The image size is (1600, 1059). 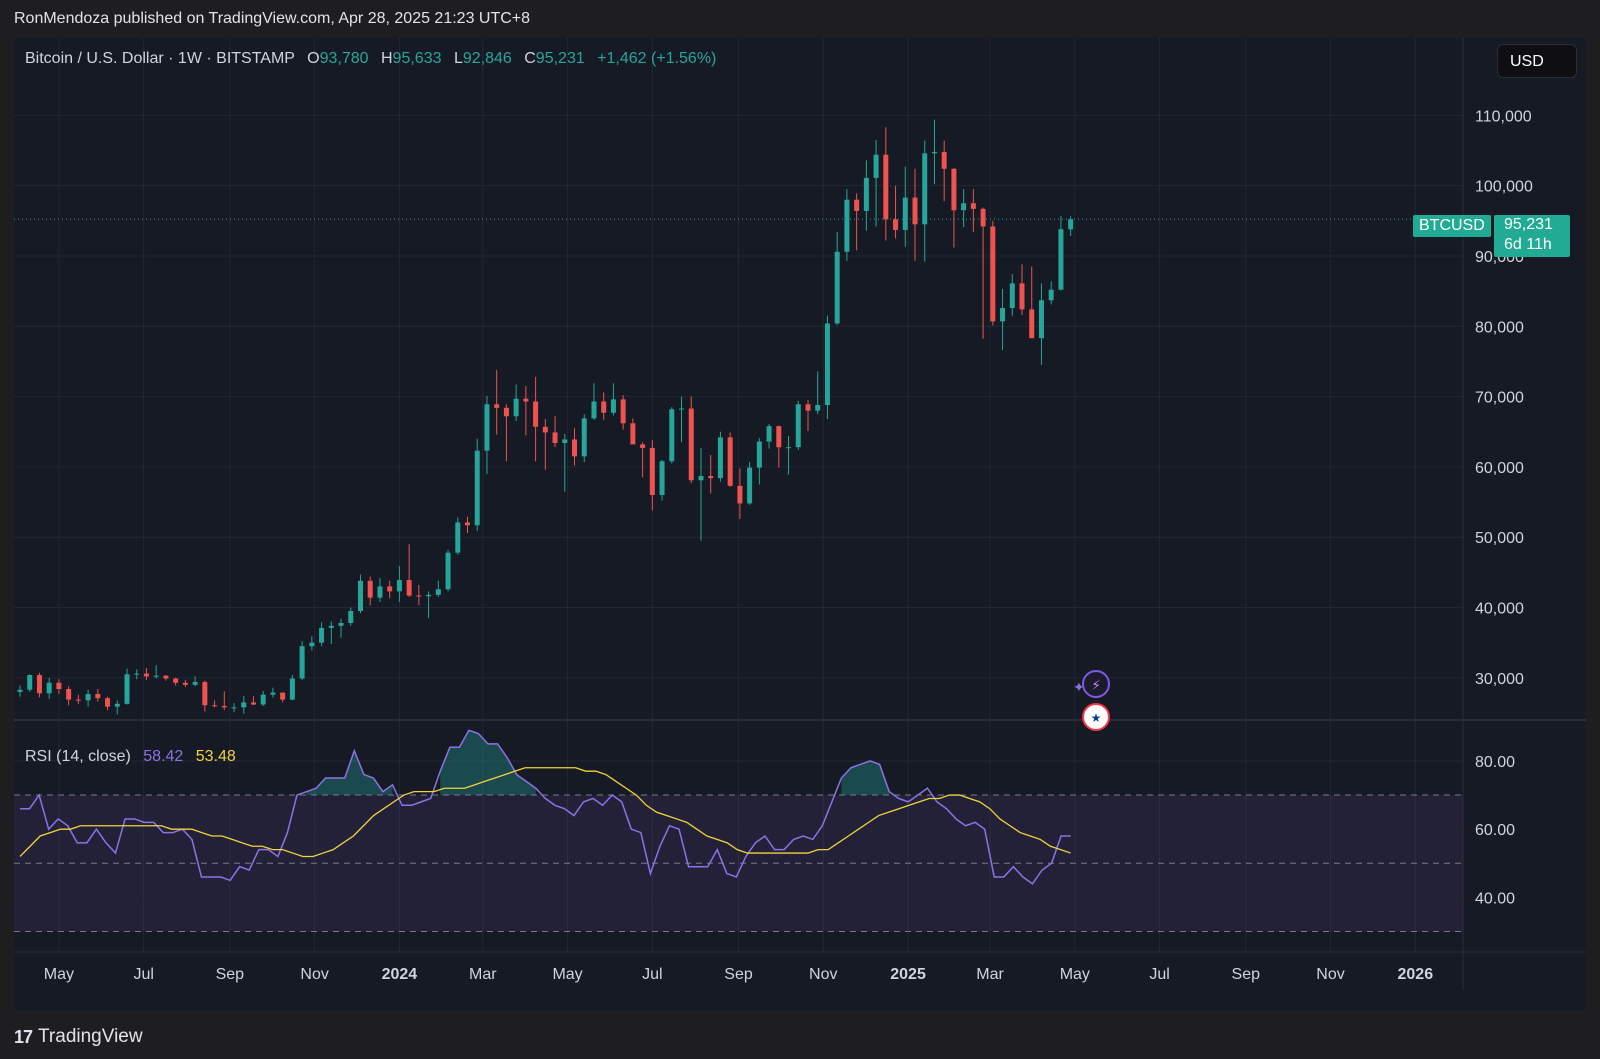 What do you see at coordinates (657, 58) in the screenshot?
I see `change-value: +1,462 (+1.56%)` at bounding box center [657, 58].